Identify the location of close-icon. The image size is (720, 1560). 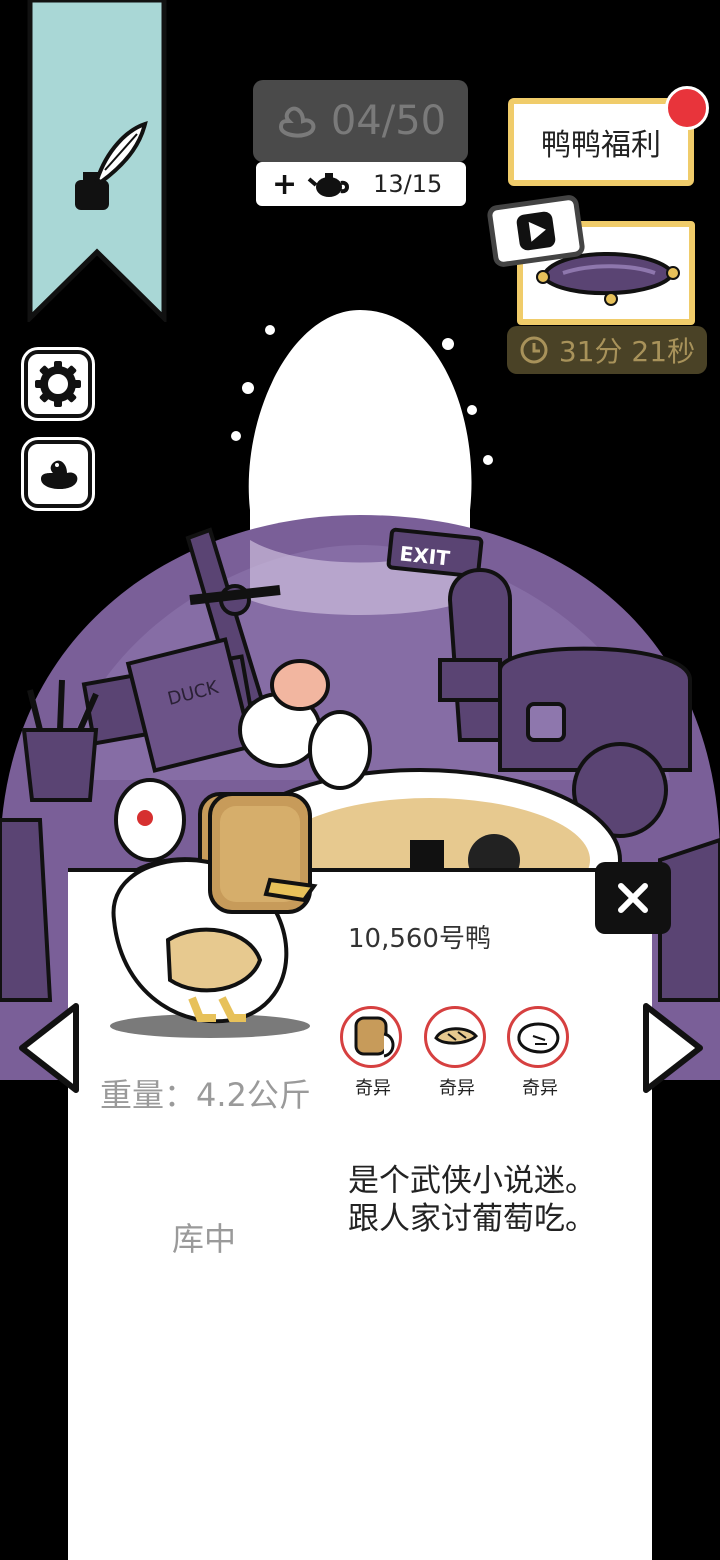
(633, 898).